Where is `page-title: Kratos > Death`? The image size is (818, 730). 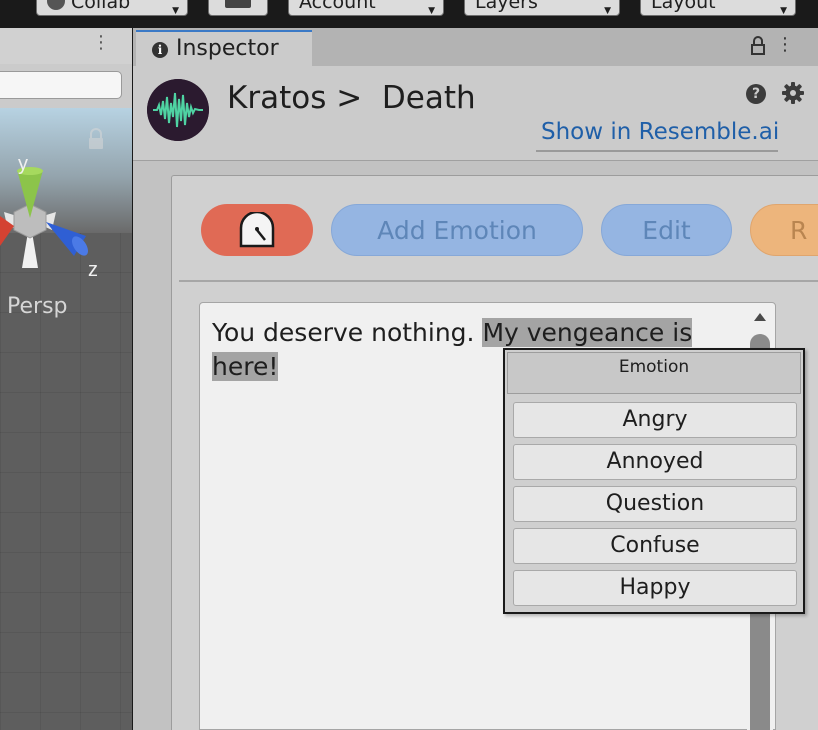
page-title: Kratos > Death is located at coordinates (351, 98).